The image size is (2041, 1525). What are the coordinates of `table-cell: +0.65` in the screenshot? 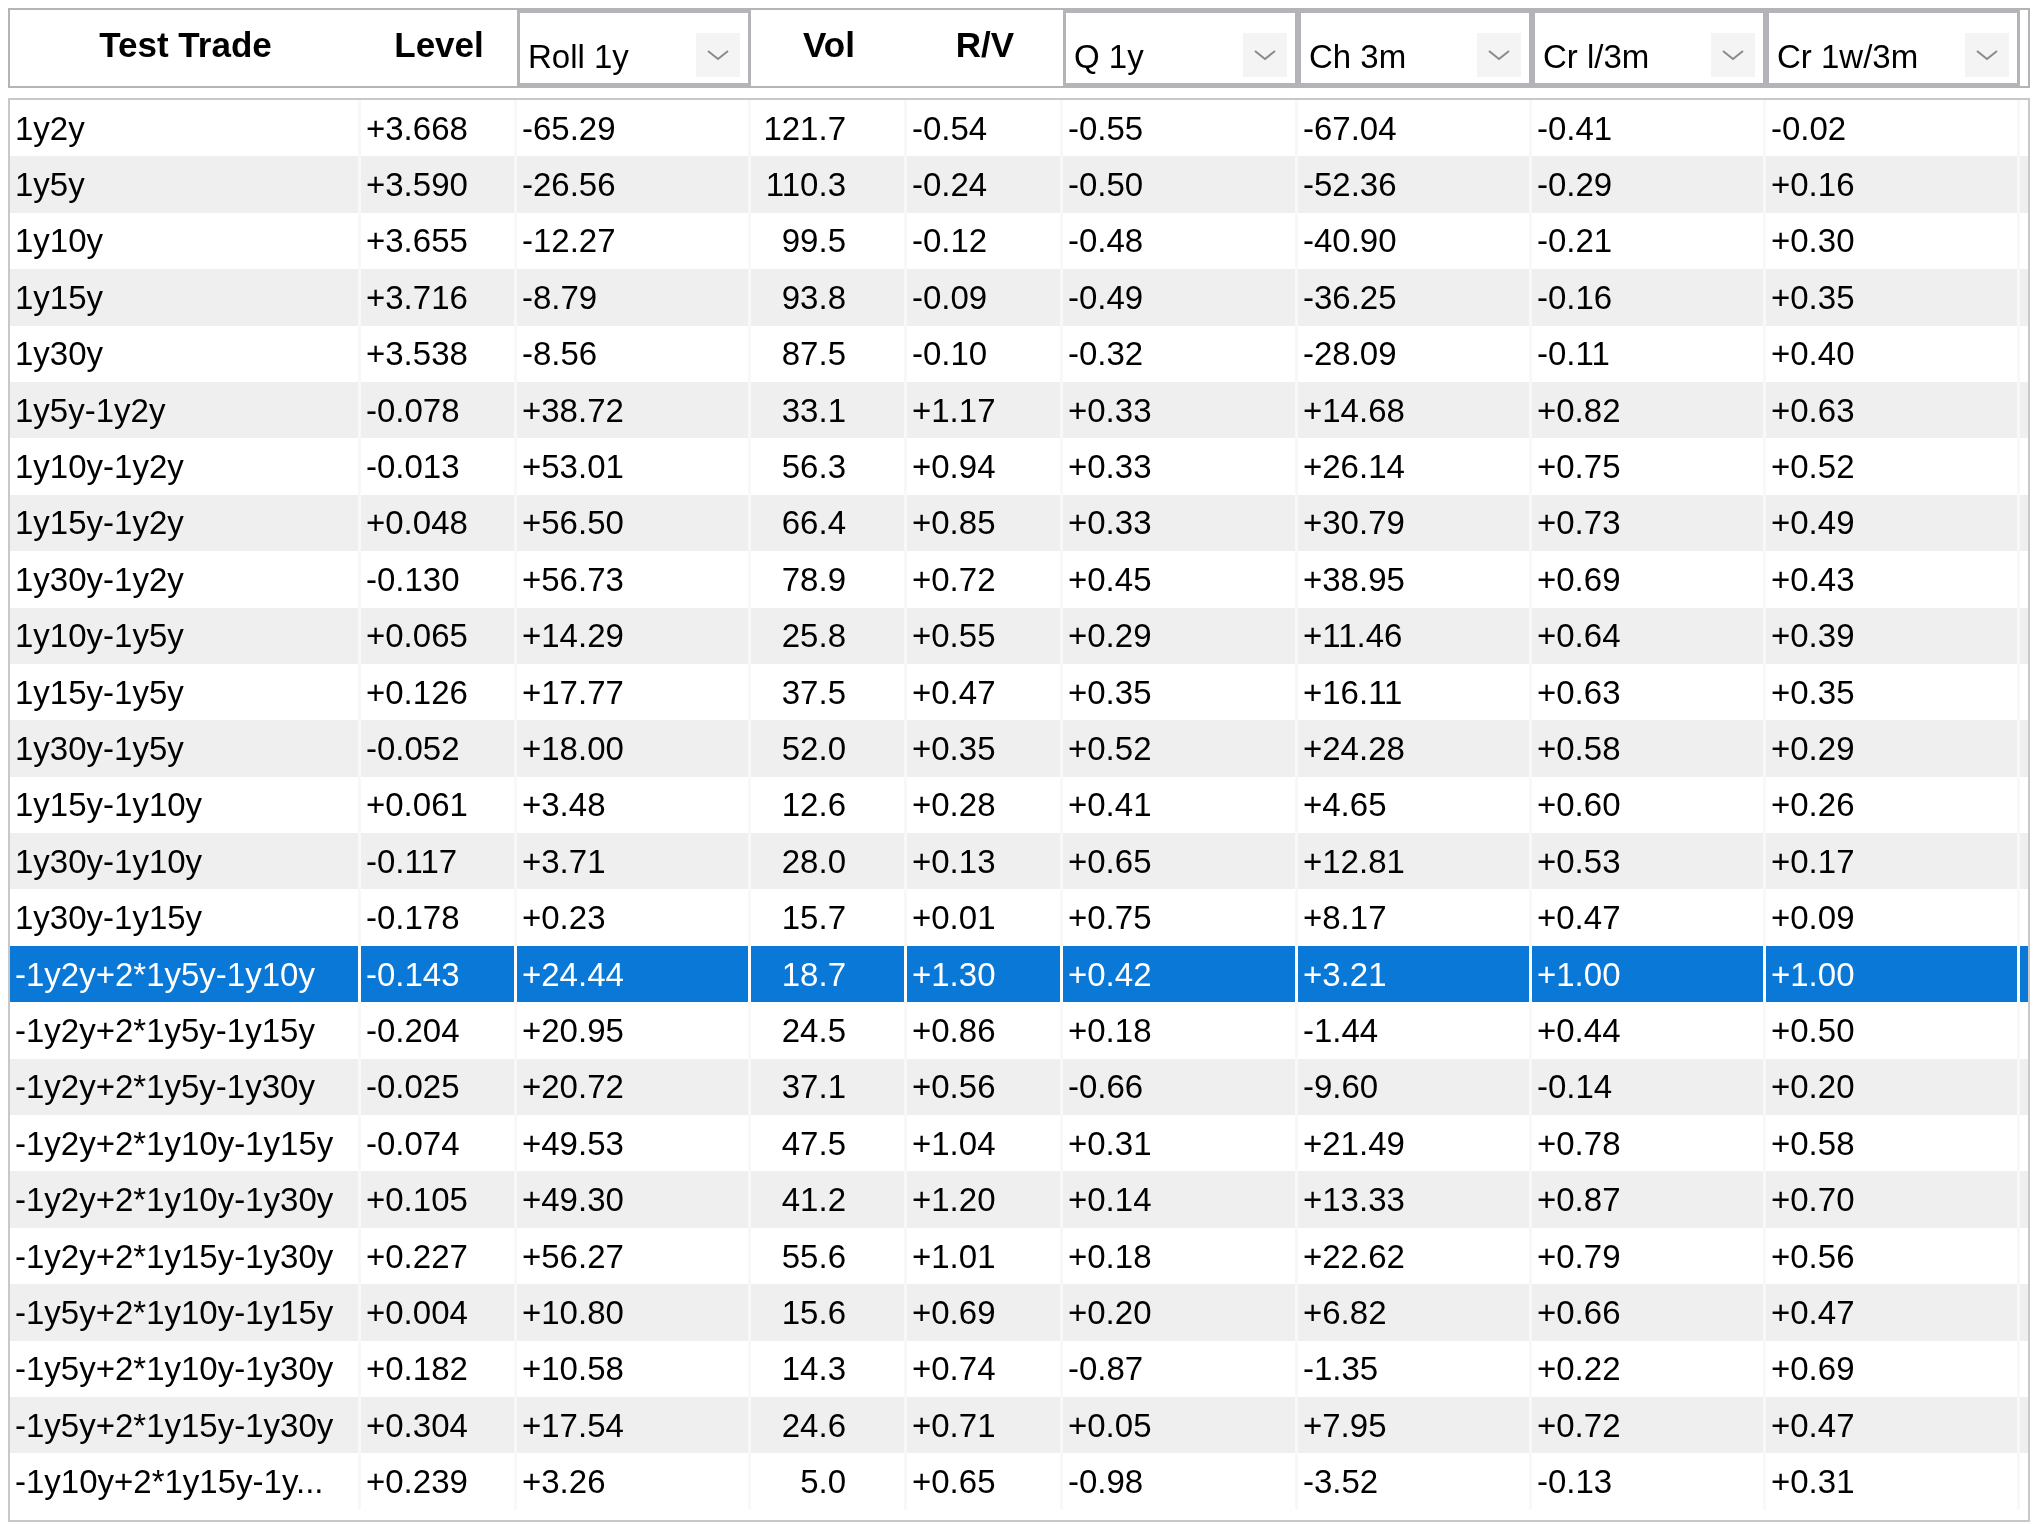 It's located at (985, 1481).